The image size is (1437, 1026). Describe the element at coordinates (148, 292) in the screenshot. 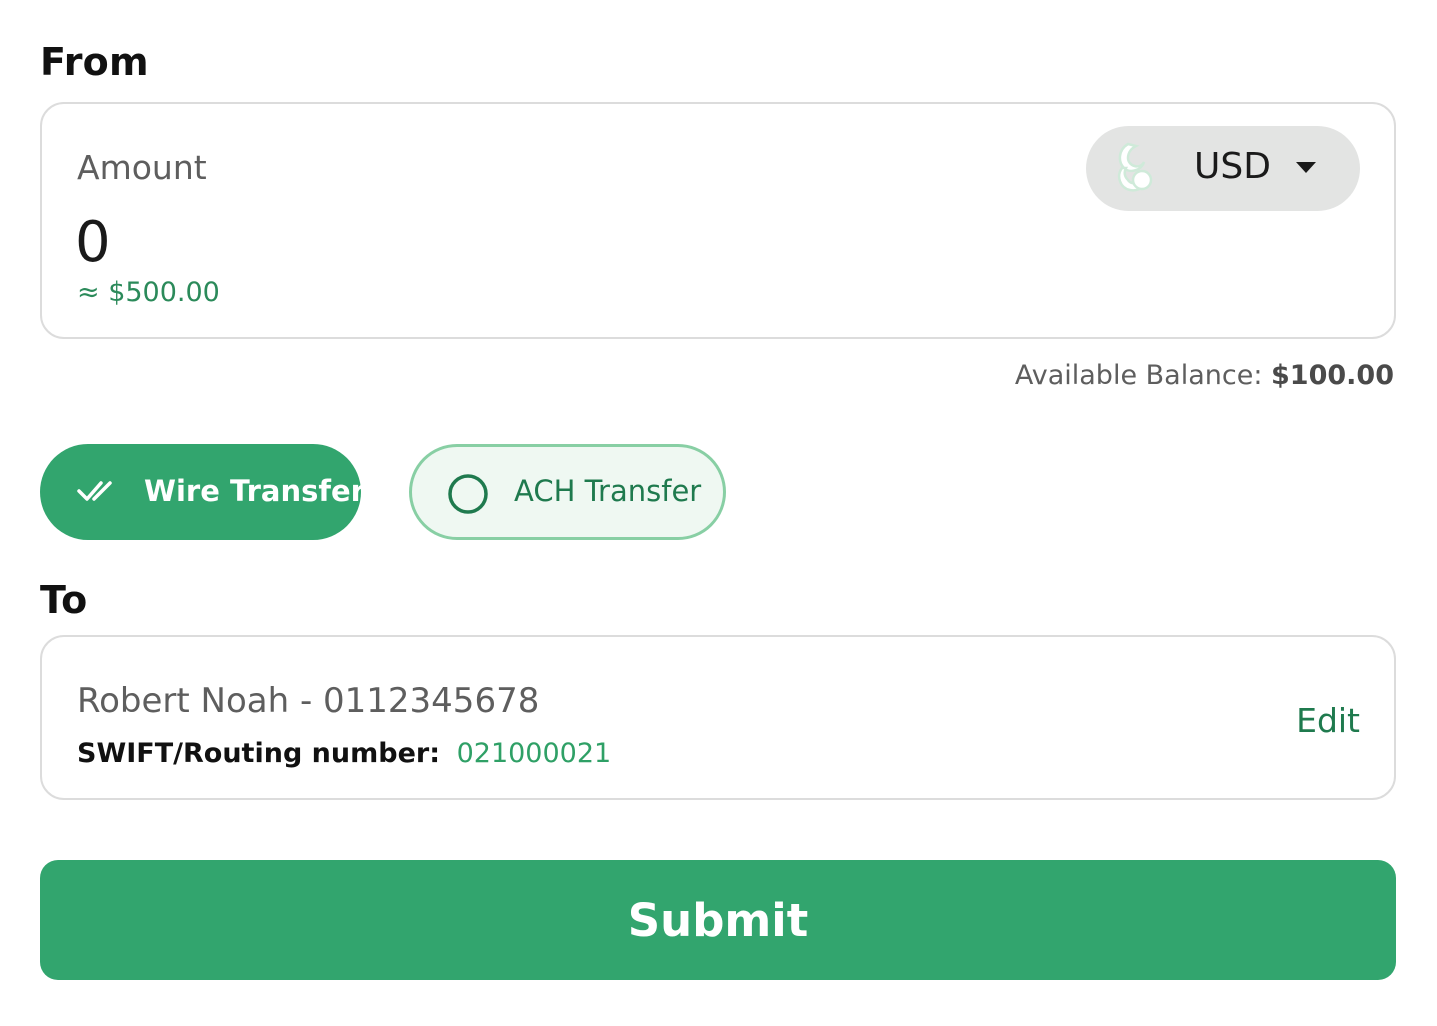

I see `amount-approx-value: ≈ $500.00` at that location.